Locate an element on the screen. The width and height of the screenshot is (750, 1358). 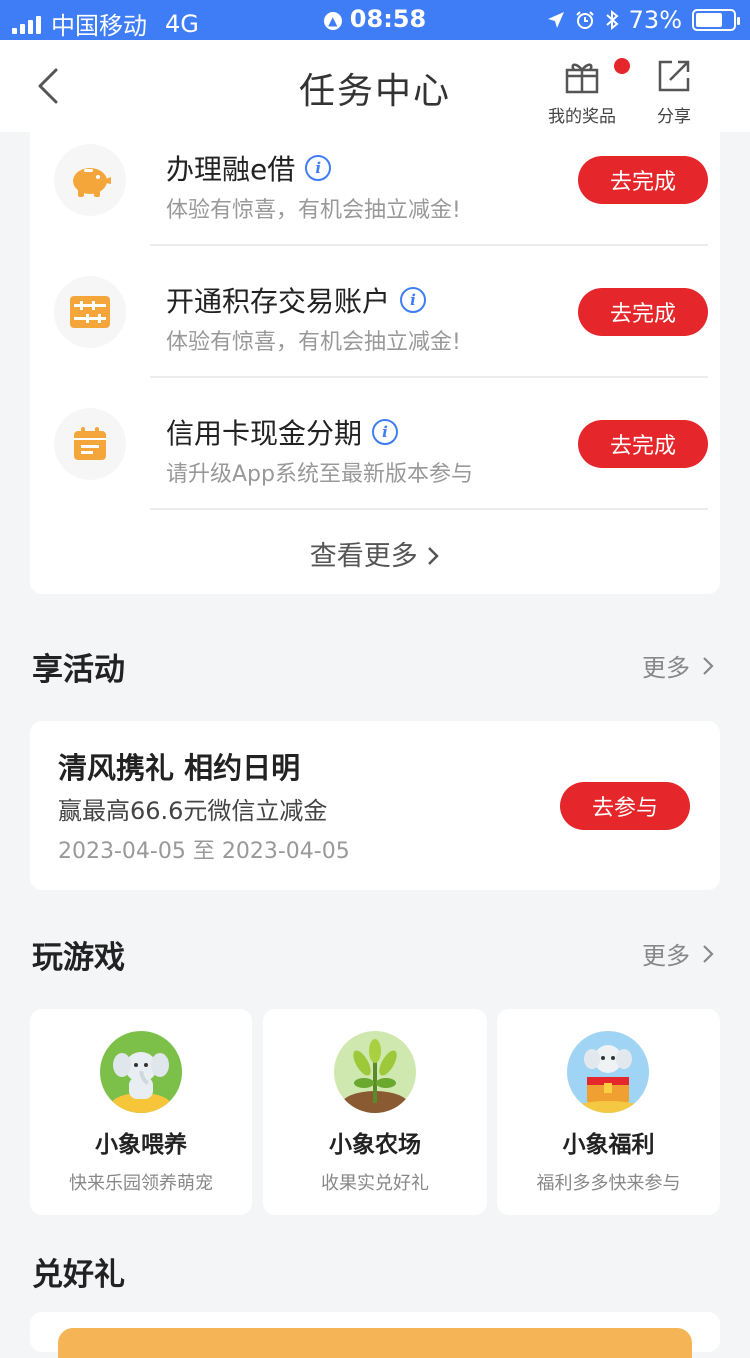
game-name: 小象福利 is located at coordinates (608, 1145).